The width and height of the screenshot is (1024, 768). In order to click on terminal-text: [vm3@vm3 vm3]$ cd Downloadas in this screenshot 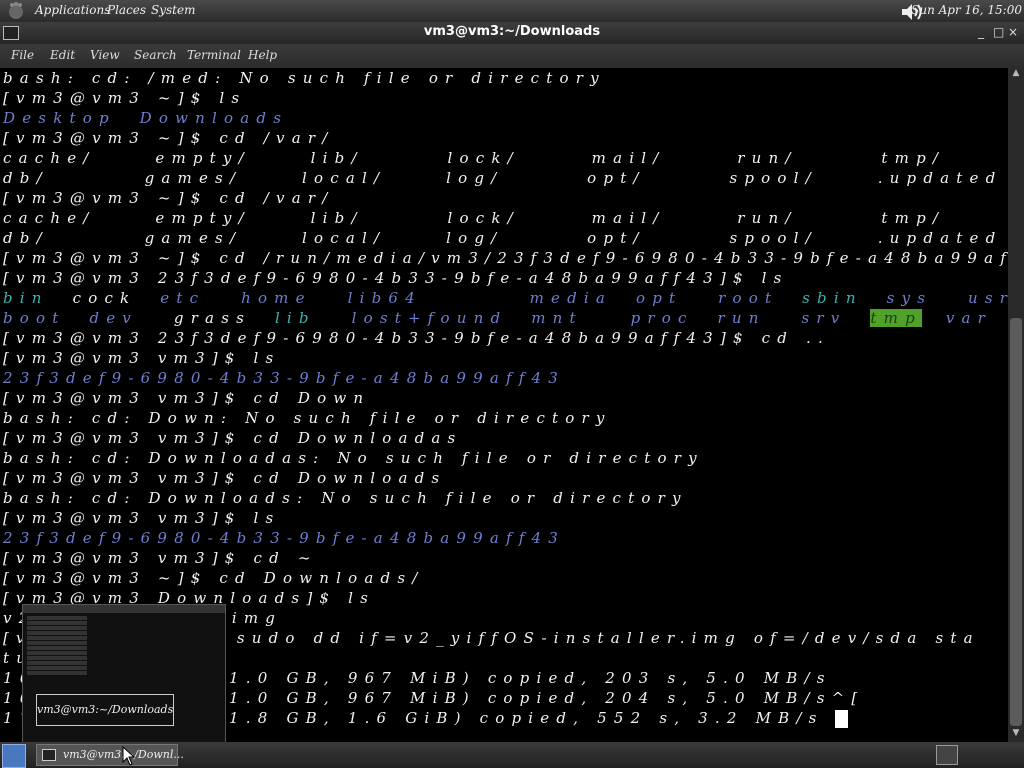, I will do `click(233, 438)`.